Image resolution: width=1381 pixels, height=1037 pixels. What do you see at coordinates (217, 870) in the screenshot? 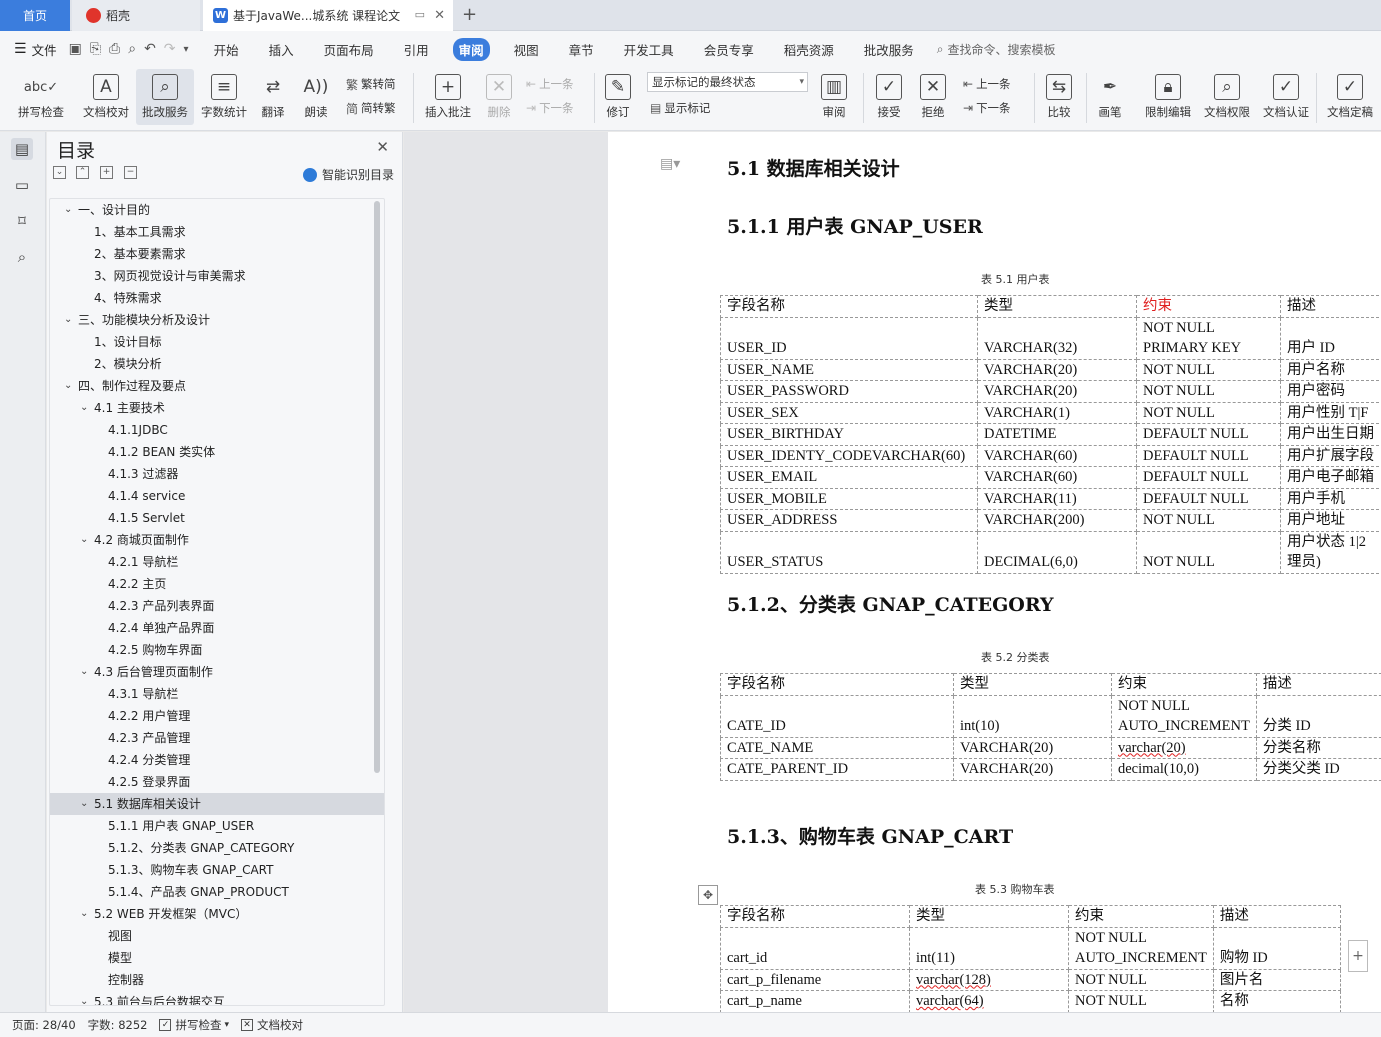
I see `toc-item: 5.1.3、购物车表 GNAP_CART` at bounding box center [217, 870].